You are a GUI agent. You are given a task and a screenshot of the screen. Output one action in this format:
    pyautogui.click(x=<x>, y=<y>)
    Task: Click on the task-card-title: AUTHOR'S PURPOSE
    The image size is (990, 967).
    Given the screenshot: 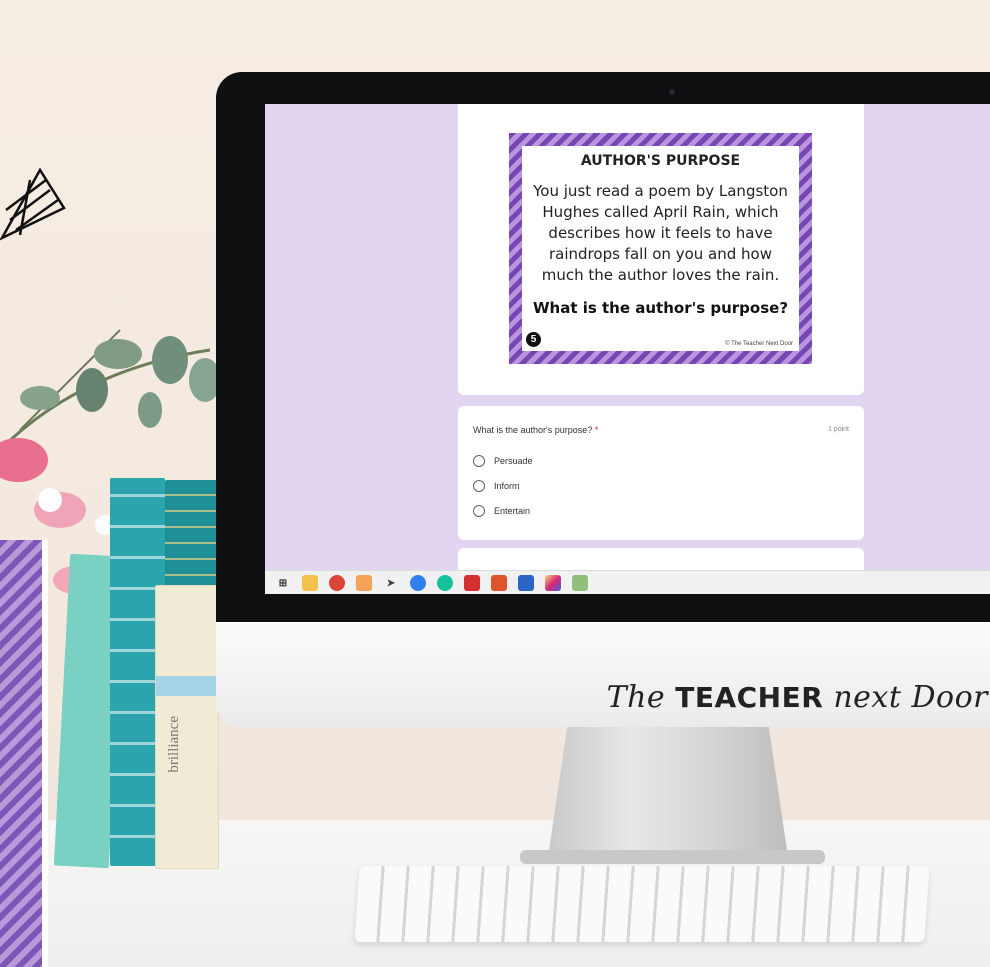 What is the action you would take?
    pyautogui.click(x=660, y=161)
    